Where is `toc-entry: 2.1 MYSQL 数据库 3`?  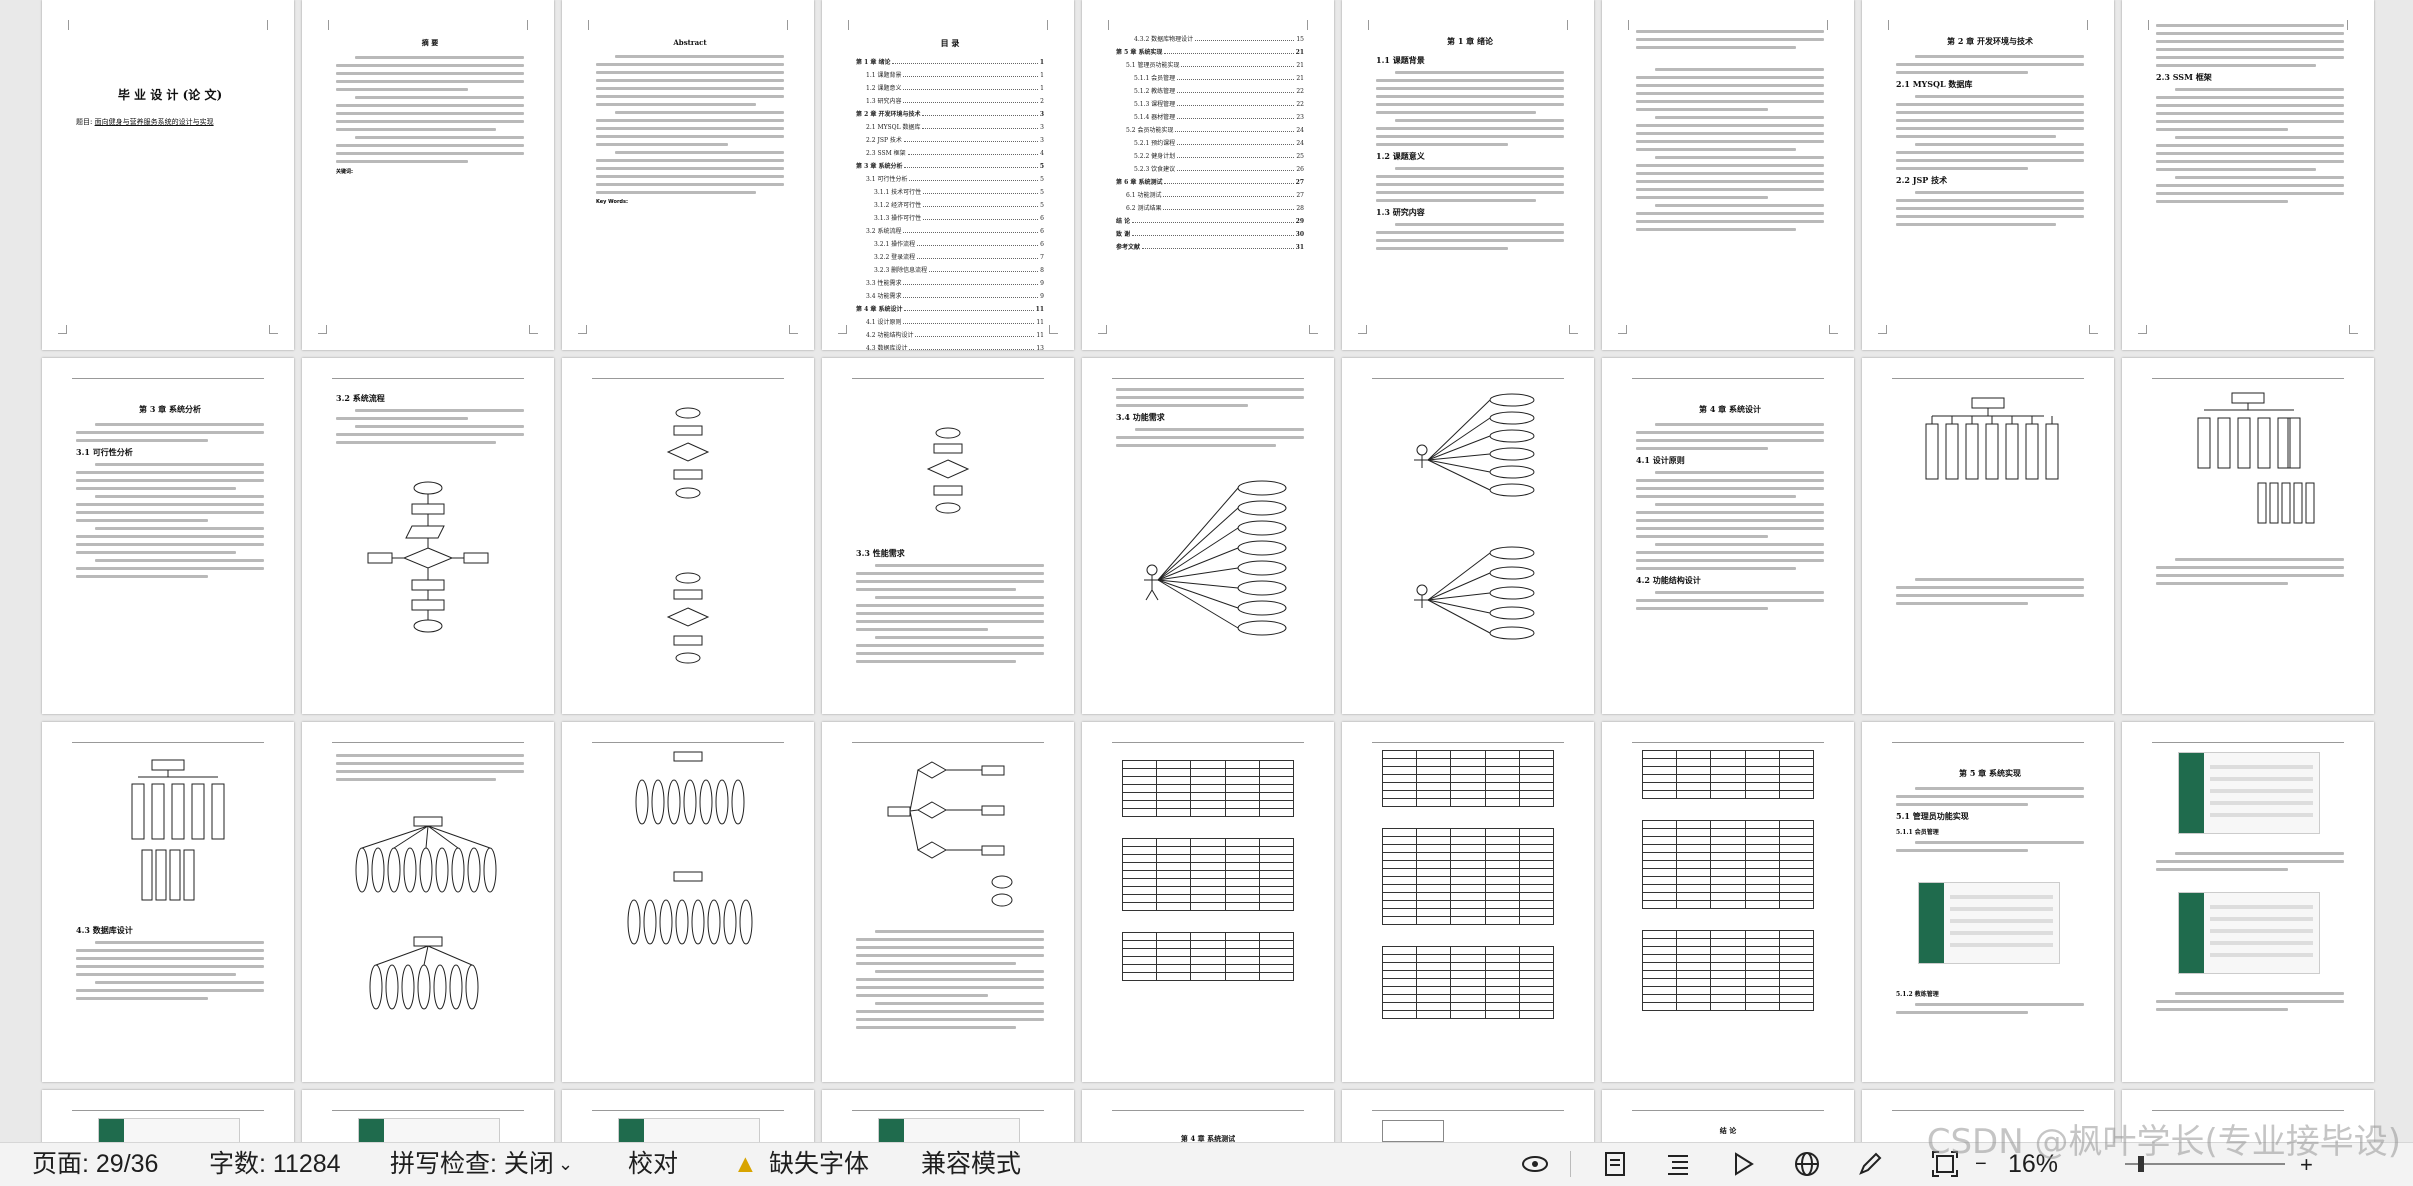 toc-entry: 2.1 MYSQL 数据库 3 is located at coordinates (950, 126).